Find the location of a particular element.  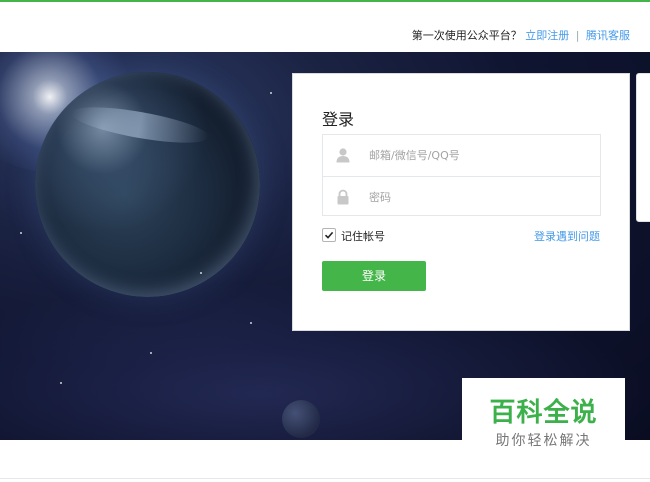

header-links: 第一次使用公众平台？ 立即注册 | 腾讯客服 is located at coordinates (521, 35).